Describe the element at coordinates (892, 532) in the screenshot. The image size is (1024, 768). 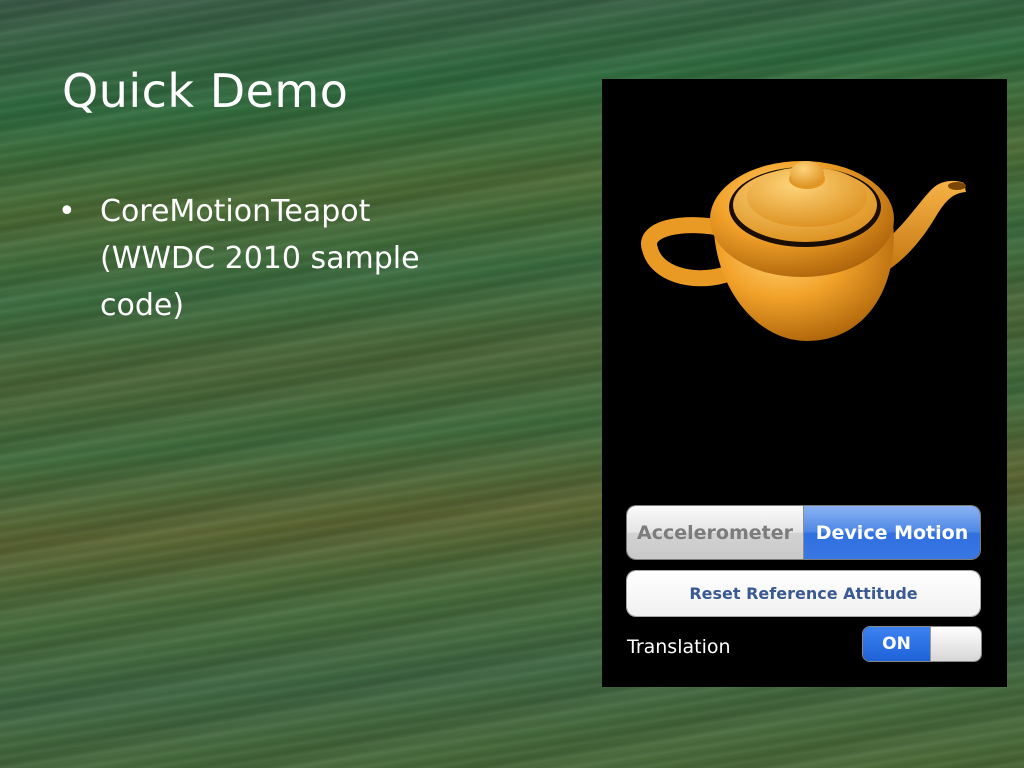
I see `segment-device-motion: Device Motion` at that location.